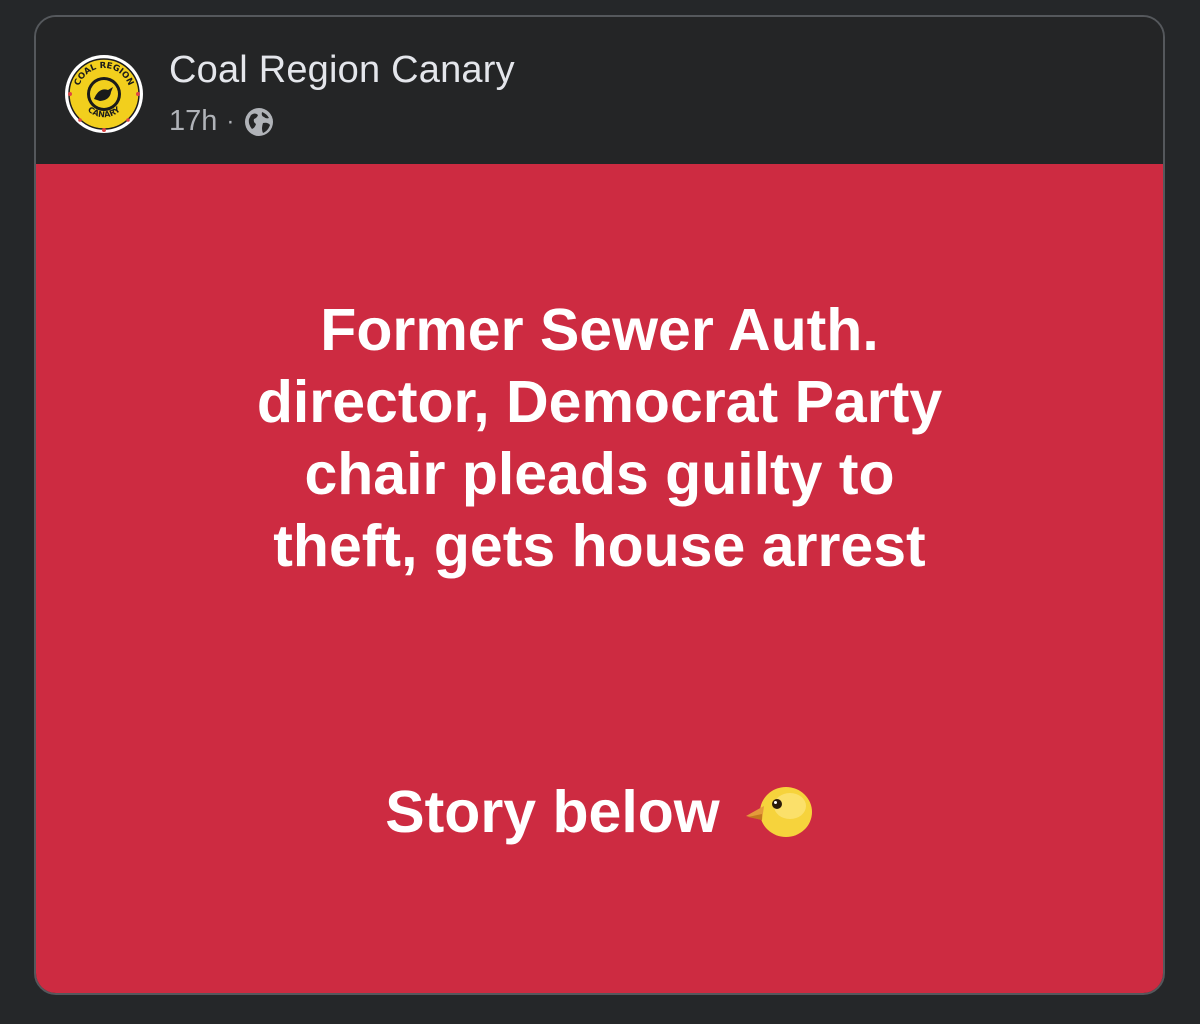 Image resolution: width=1200 pixels, height=1024 pixels. I want to click on story-line: Story below, so click(599, 812).